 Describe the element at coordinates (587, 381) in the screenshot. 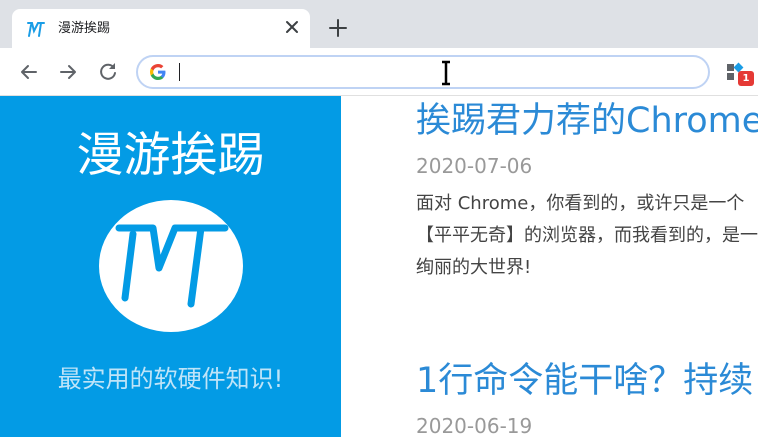

I see `post-title: 1行命令能干啥？持续` at that location.